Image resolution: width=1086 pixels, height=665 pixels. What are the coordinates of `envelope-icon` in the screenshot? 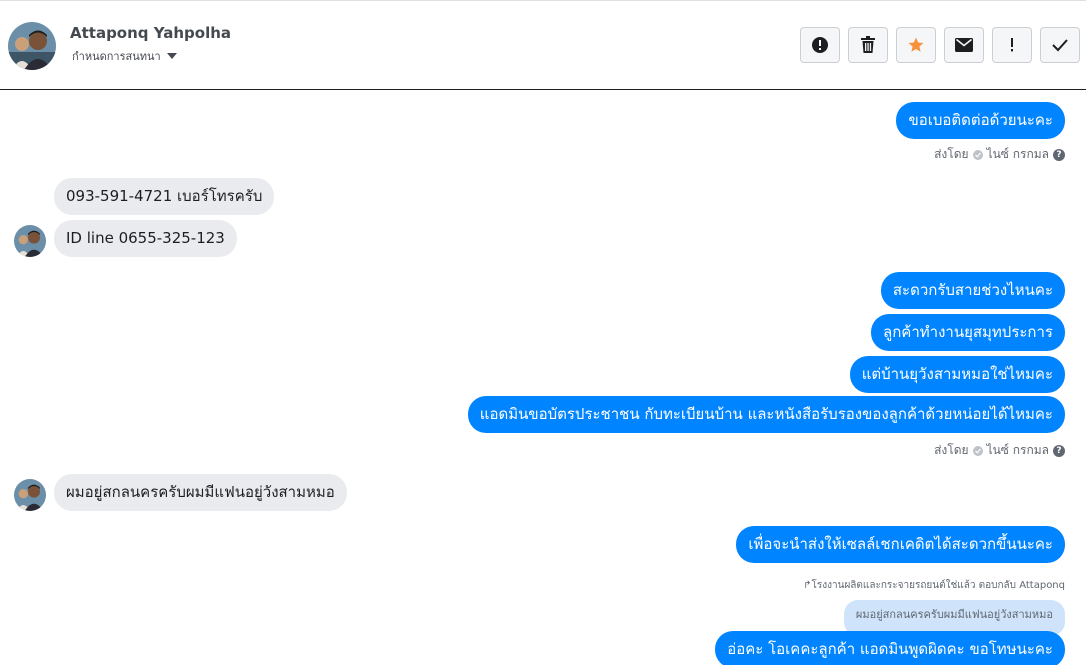 It's located at (964, 45).